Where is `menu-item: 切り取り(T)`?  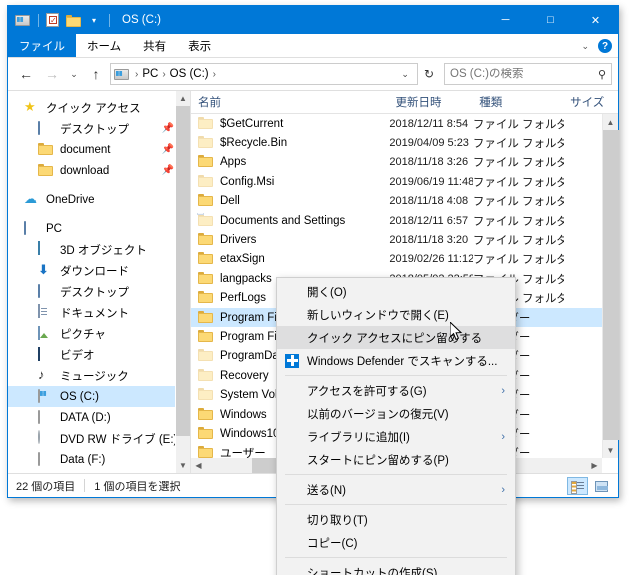
menu-item: 切り取り(T) is located at coordinates (396, 519).